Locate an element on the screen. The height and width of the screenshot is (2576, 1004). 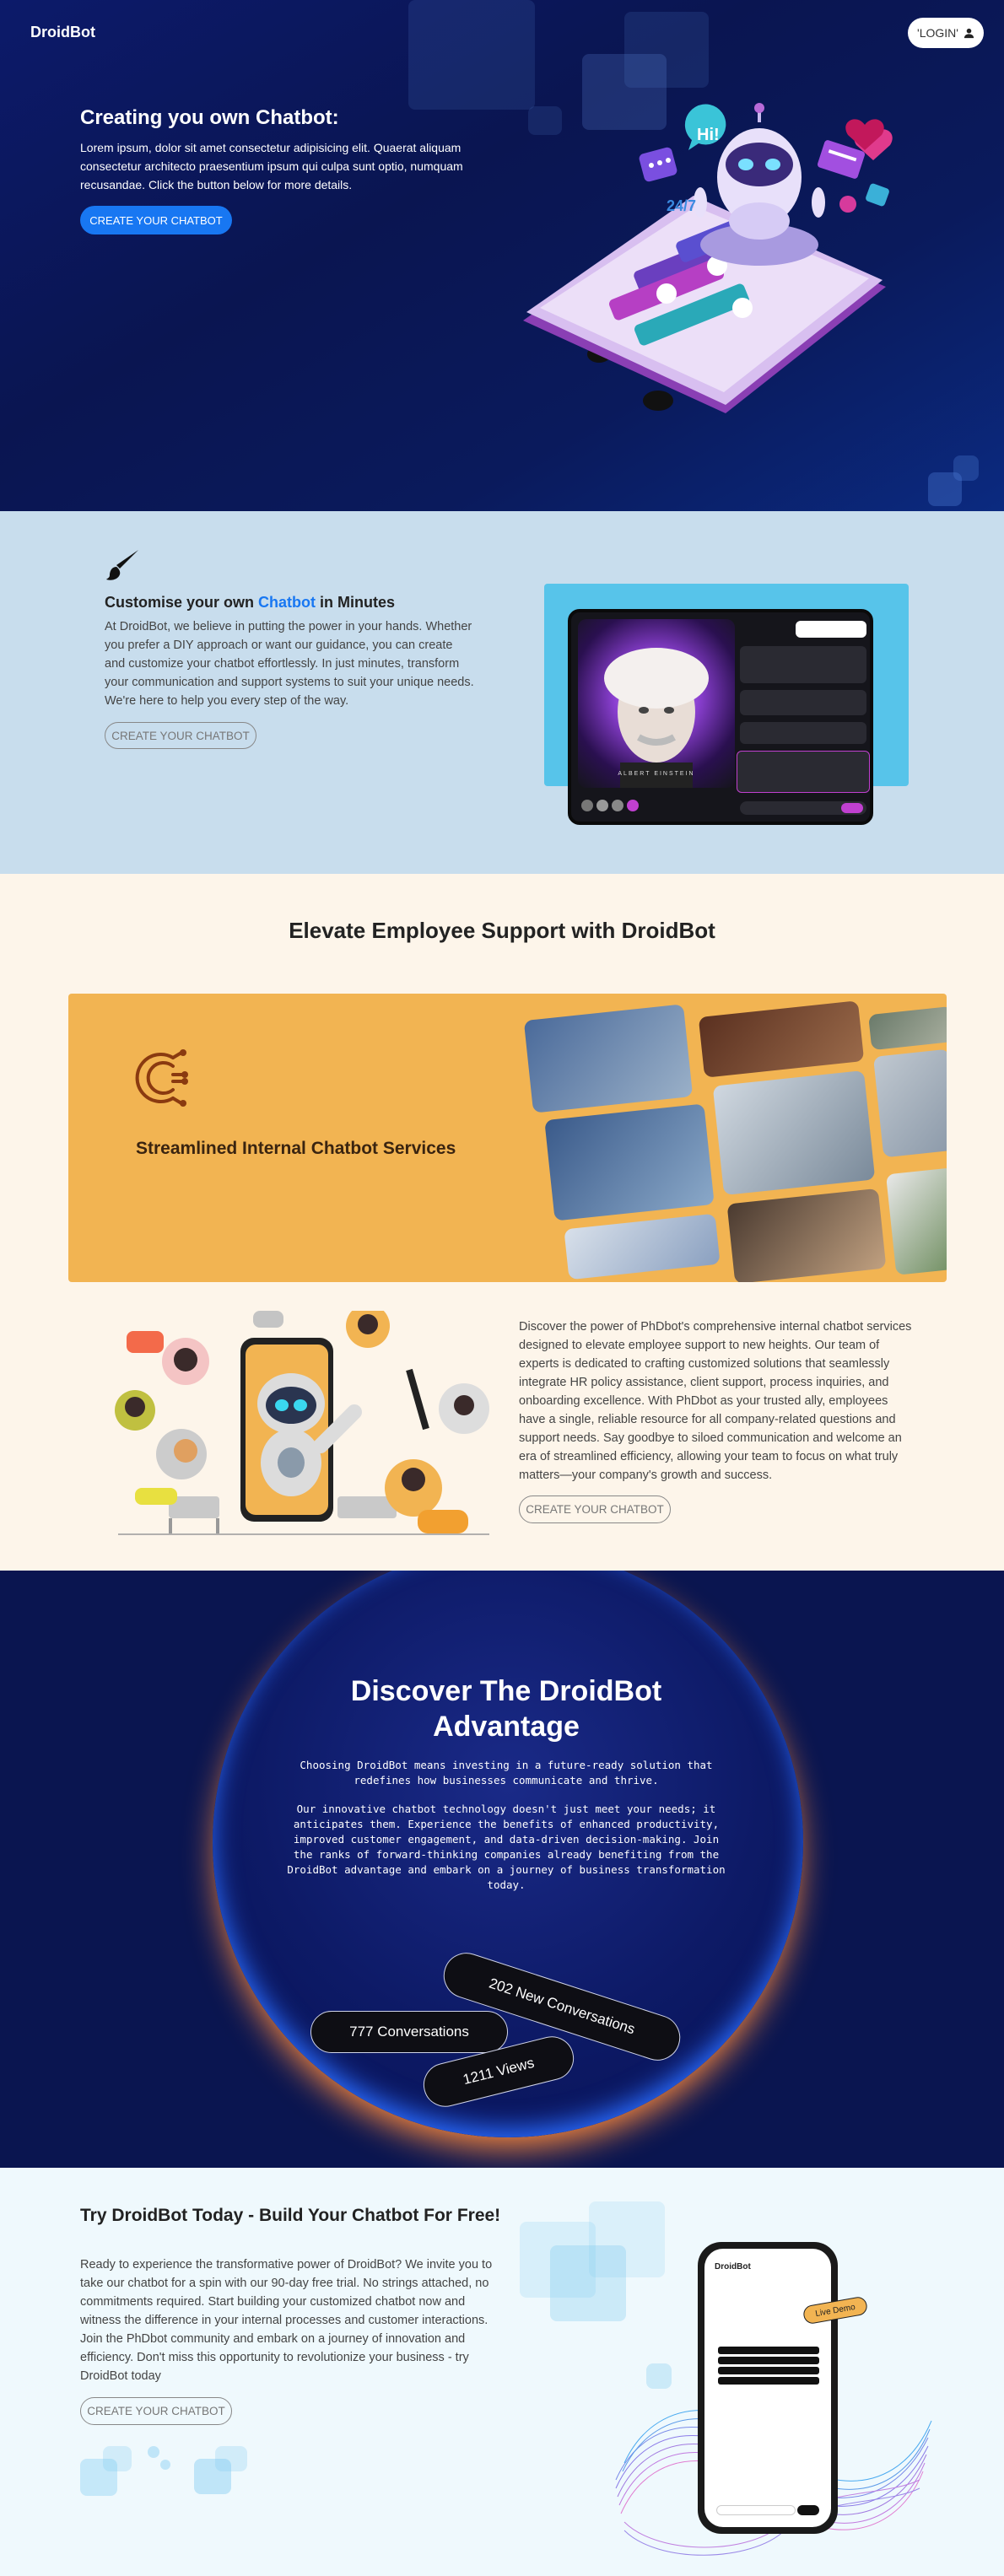
phone-screen: DroidBot is located at coordinates (768, 2388).